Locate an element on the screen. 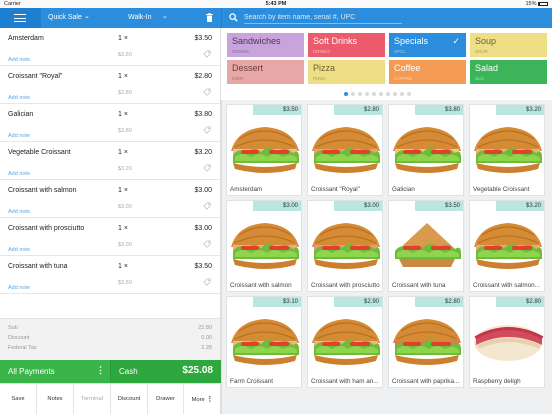  more-button: More ⋮ is located at coordinates (202, 399).